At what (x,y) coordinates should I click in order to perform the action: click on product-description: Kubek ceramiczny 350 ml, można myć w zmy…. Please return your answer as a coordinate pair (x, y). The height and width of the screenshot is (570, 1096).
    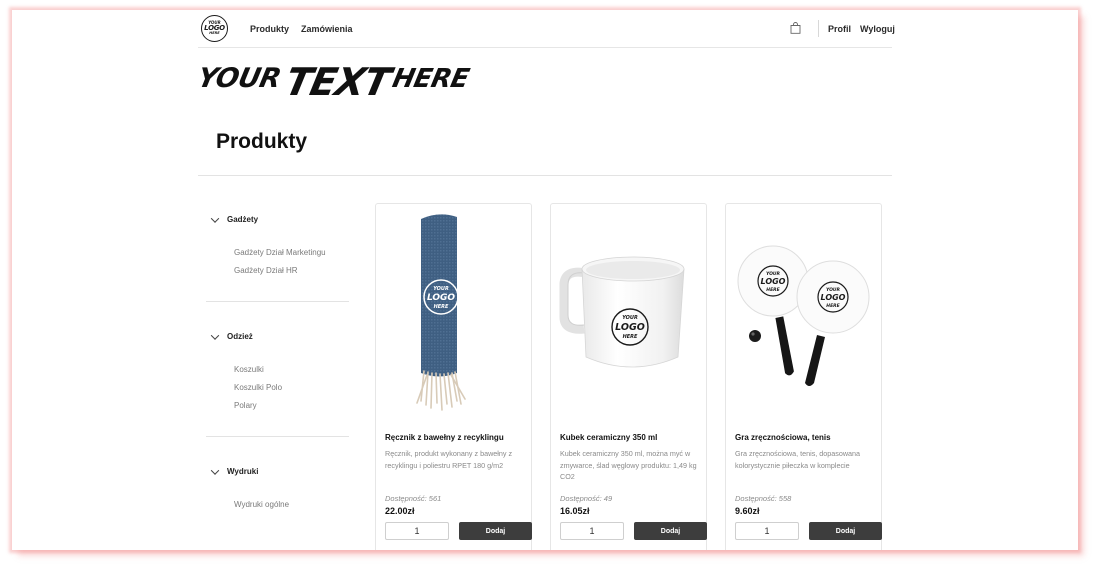
    Looking at the image, I should click on (628, 465).